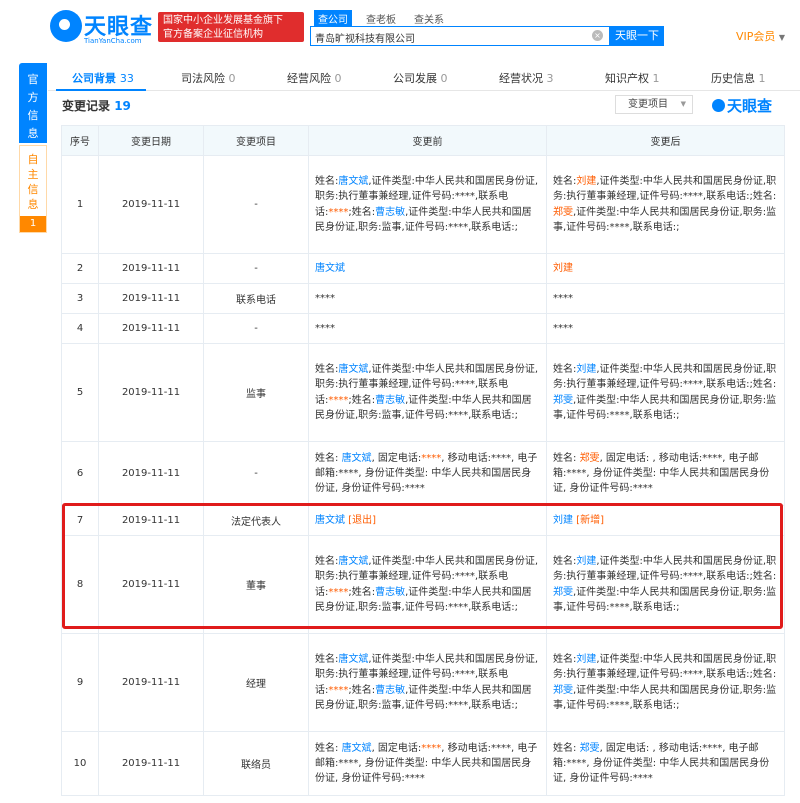  I want to click on chevron-down-icon: ▼, so click(683, 104).